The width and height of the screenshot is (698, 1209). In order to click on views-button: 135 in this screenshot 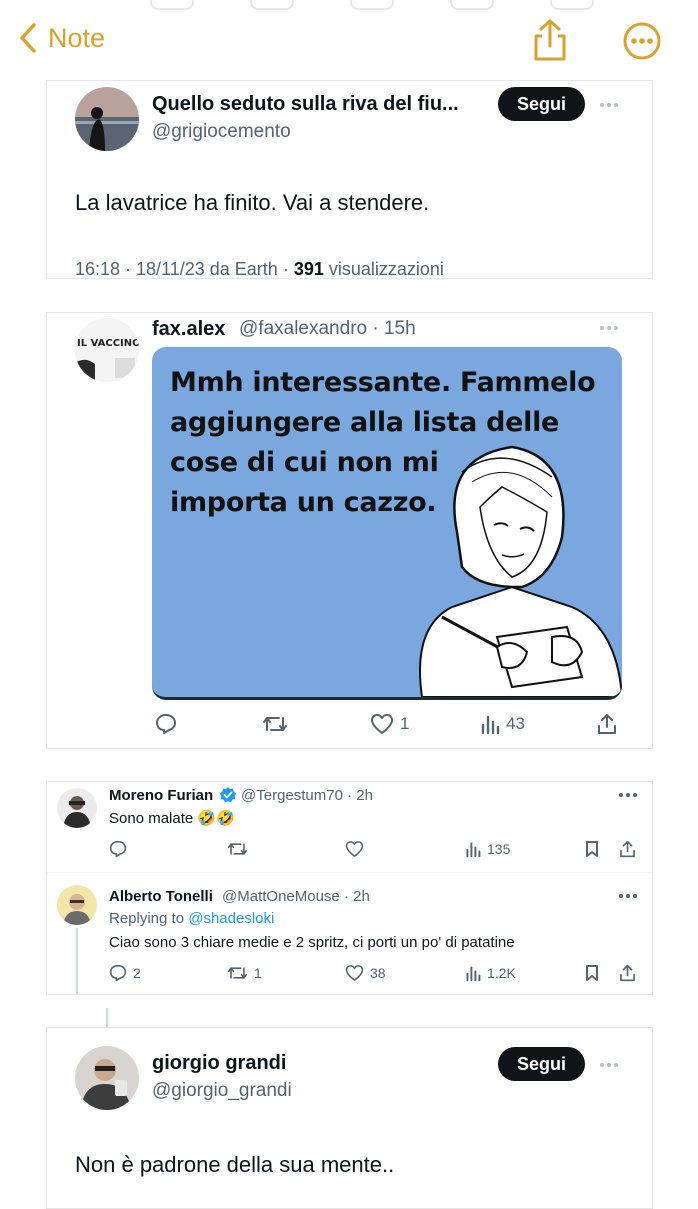, I will do `click(487, 849)`.